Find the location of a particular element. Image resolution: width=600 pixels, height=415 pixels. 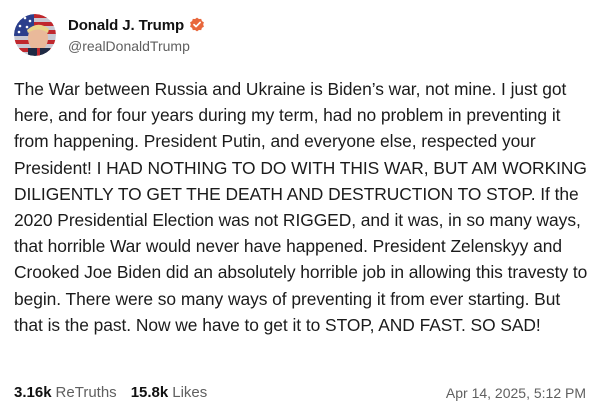

profile-photo-icon is located at coordinates (35, 35).